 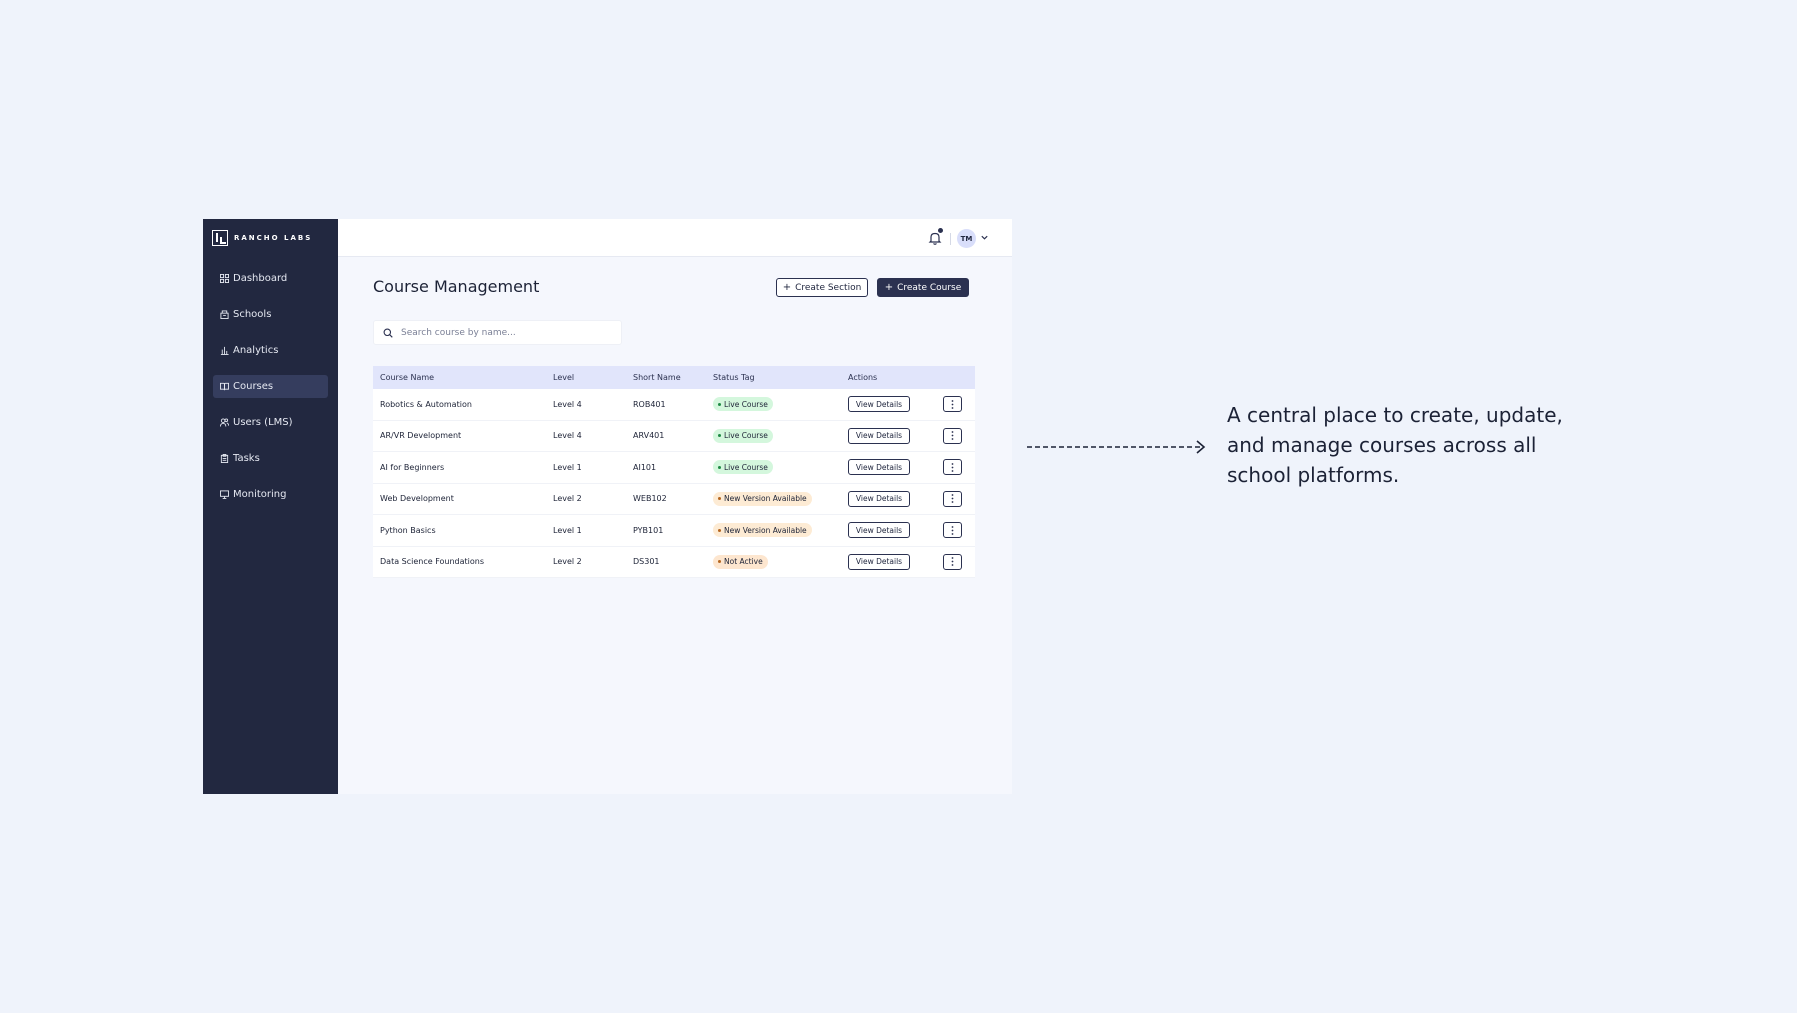 I want to click on course-short-name: AI101, so click(x=645, y=467).